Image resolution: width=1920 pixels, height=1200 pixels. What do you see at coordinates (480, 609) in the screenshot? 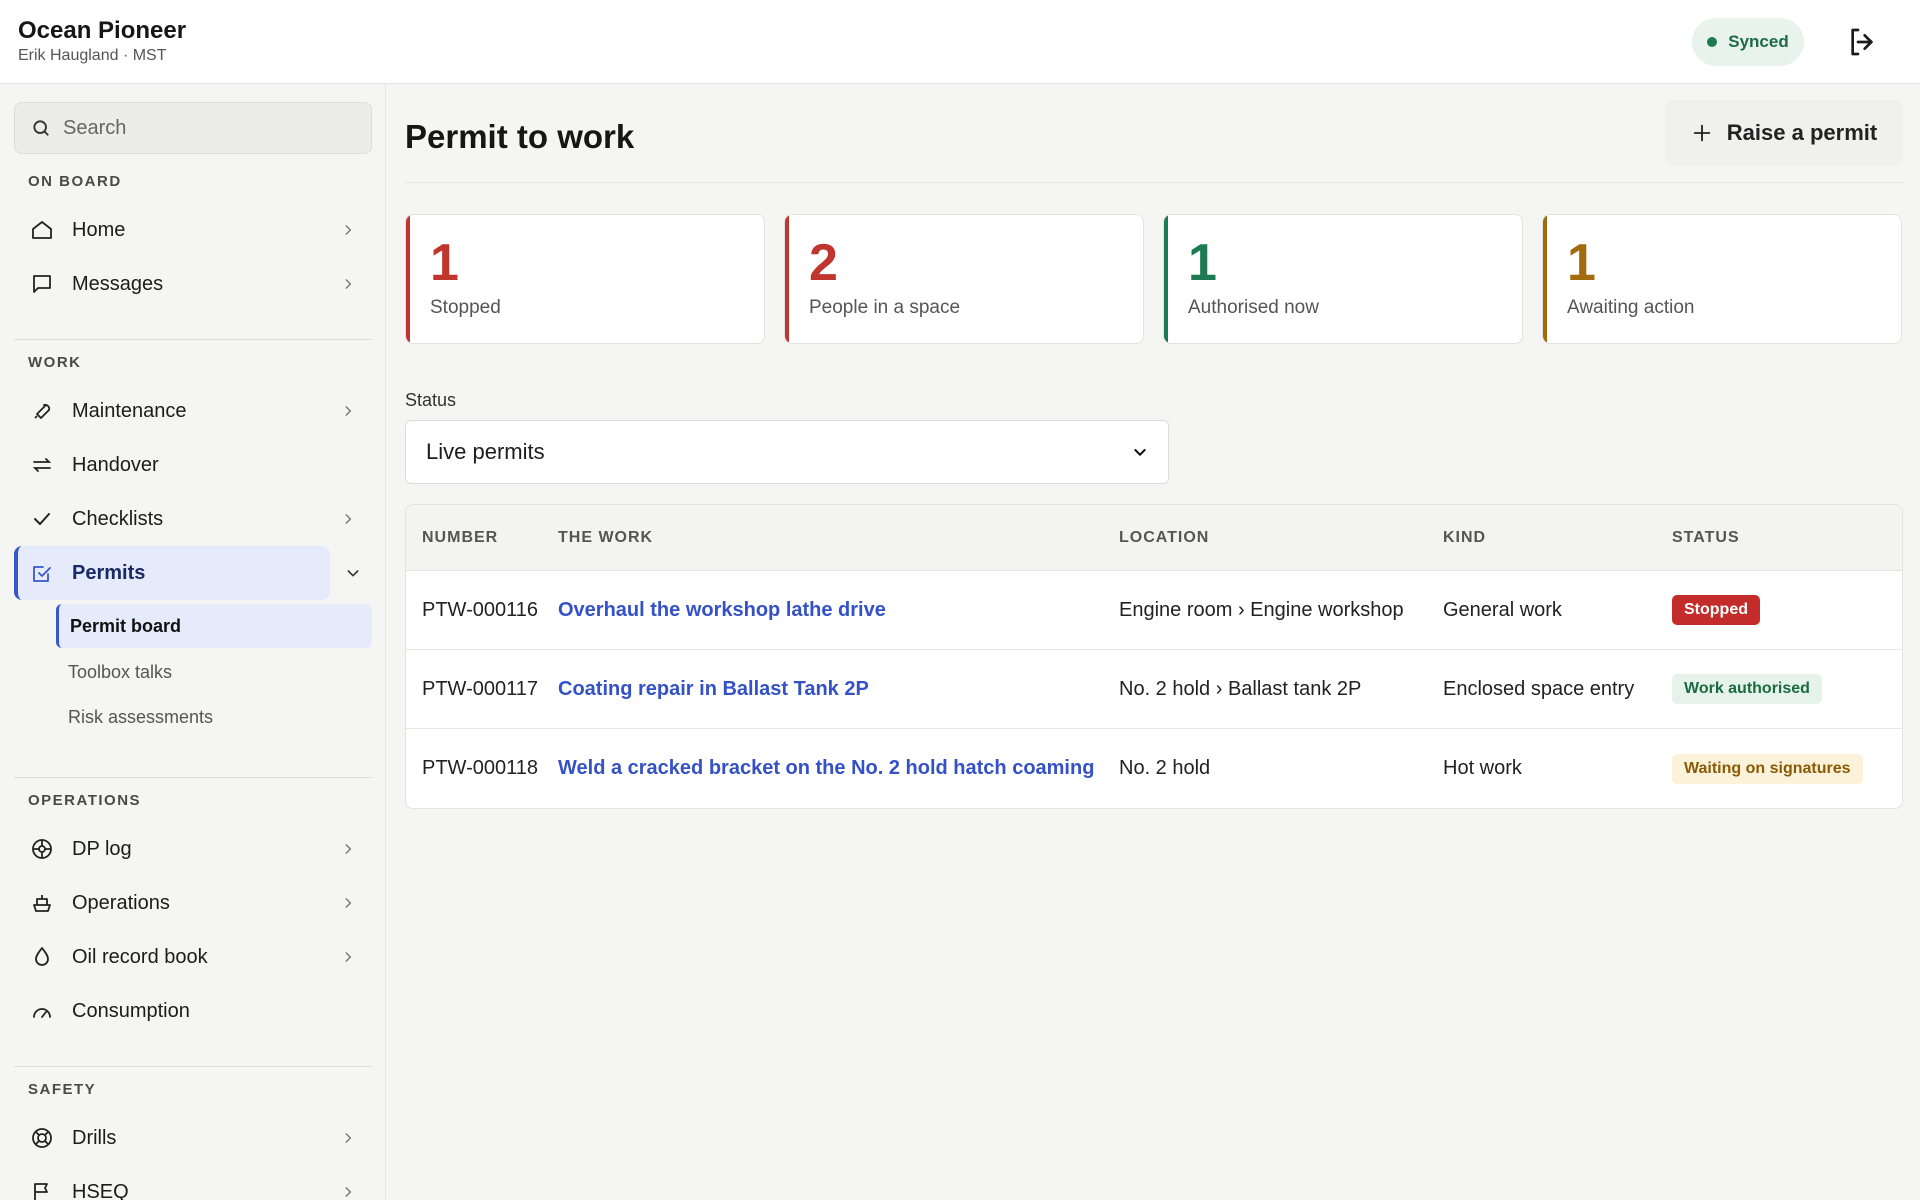
I see `permit-number: PTW-000116` at bounding box center [480, 609].